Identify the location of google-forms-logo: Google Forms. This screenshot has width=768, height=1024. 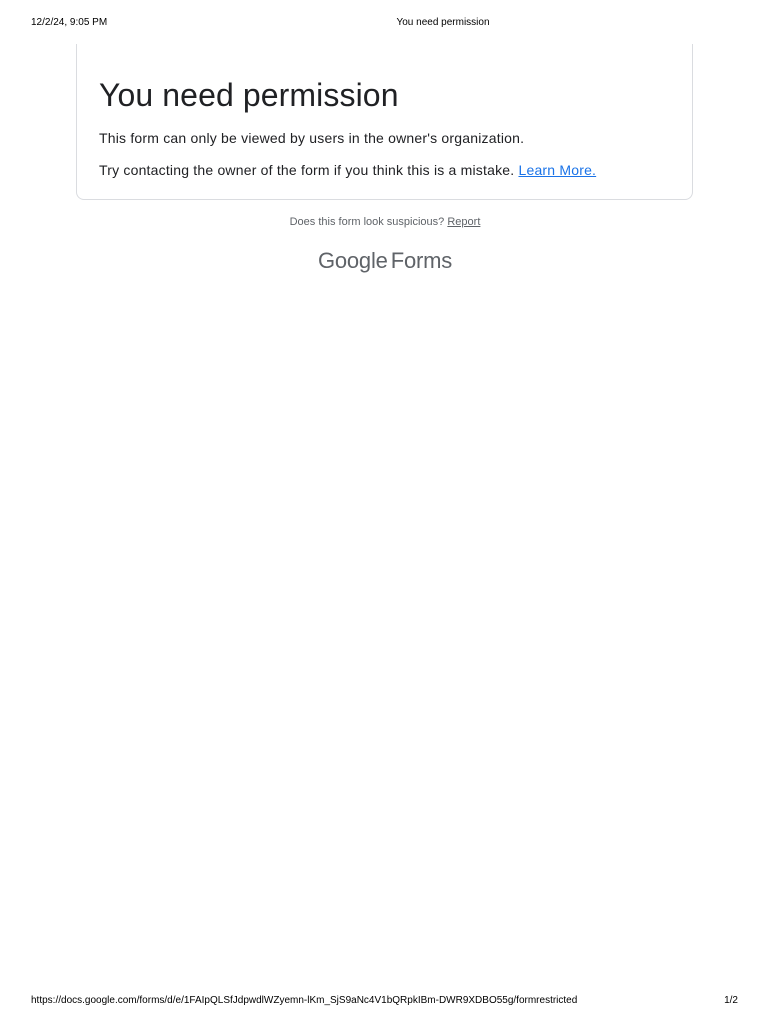
(384, 261).